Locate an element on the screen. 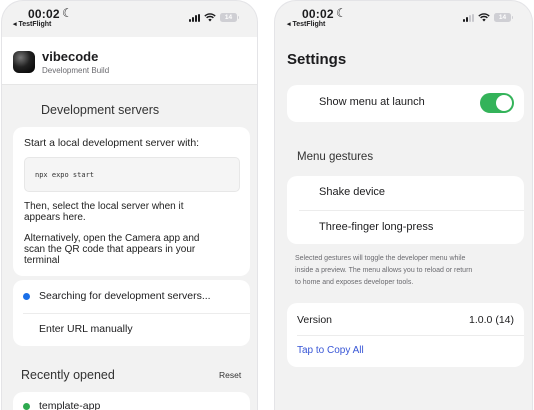  running-indicator is located at coordinates (26, 406).